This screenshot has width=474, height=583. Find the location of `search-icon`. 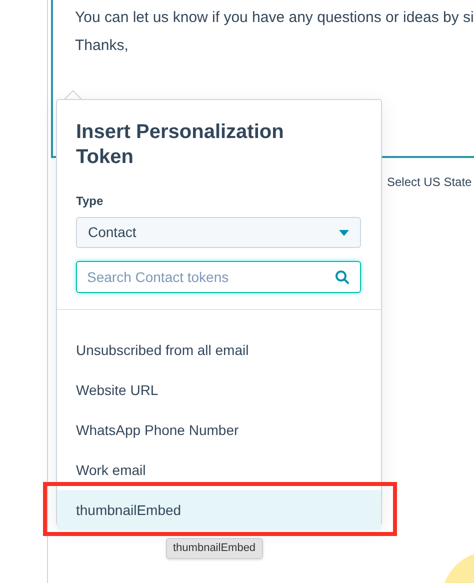

search-icon is located at coordinates (342, 277).